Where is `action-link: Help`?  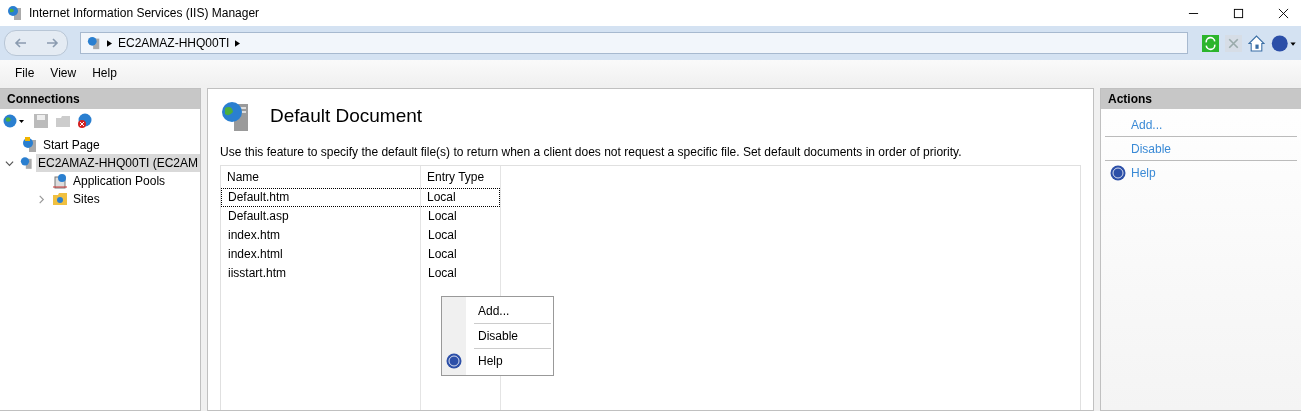
action-link: Help is located at coordinates (1143, 172).